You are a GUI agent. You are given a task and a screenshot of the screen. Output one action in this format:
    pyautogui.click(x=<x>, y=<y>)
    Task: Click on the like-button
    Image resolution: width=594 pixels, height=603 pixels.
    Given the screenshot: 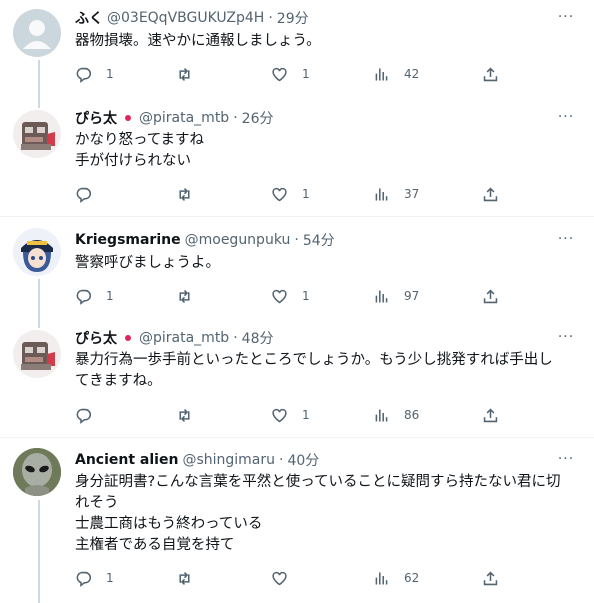 What is the action you would take?
    pyautogui.click(x=286, y=578)
    